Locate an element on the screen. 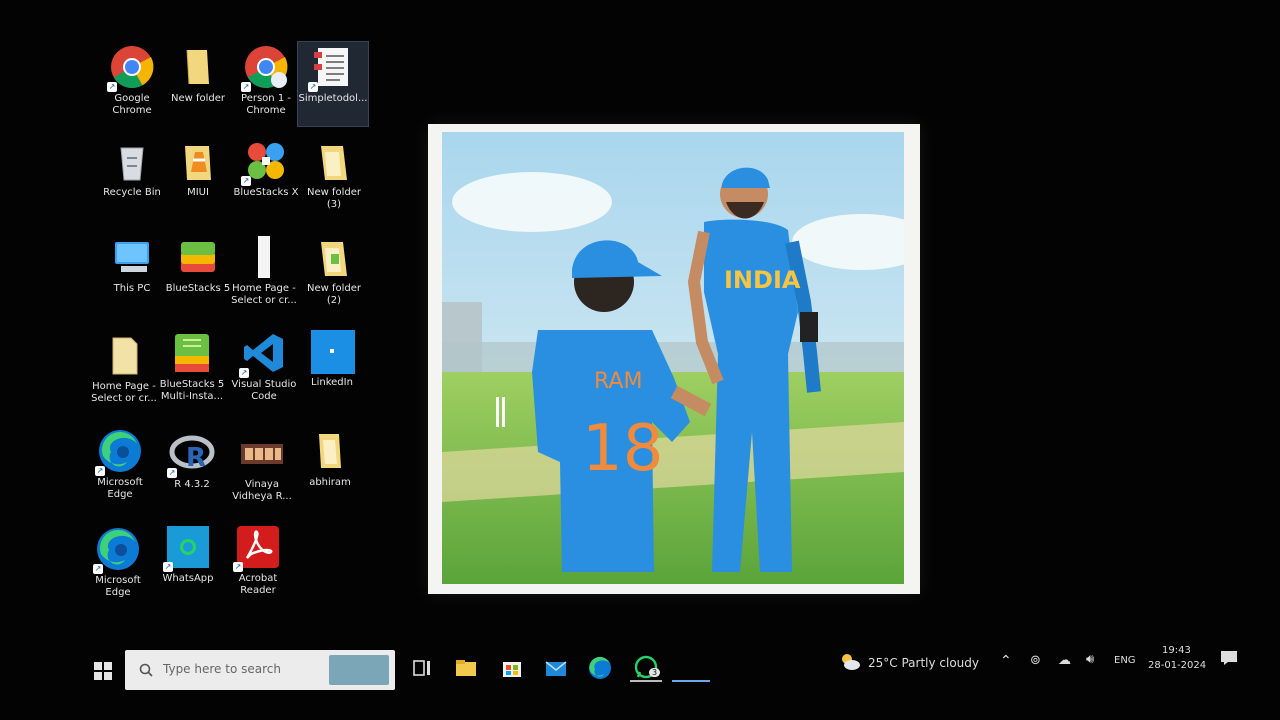 The width and height of the screenshot is (1280, 720). desktop-icon-person-1-chrome: ↗ Person 1 - Chrome is located at coordinates (266, 84).